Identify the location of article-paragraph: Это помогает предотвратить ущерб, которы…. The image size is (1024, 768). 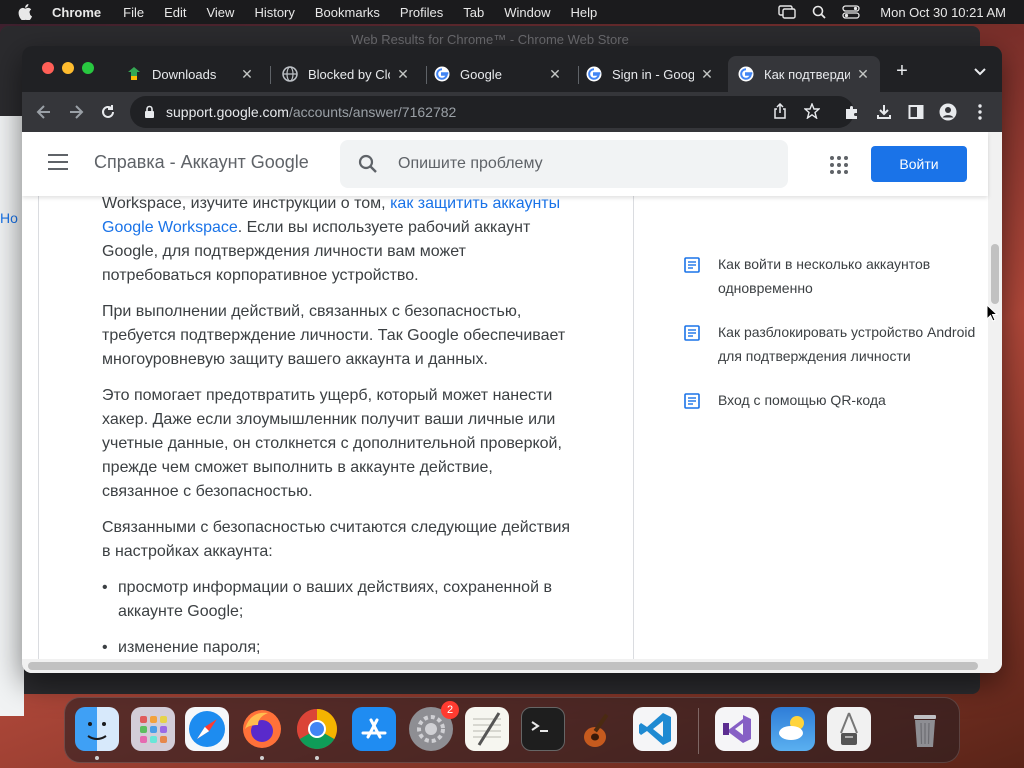
(332, 443).